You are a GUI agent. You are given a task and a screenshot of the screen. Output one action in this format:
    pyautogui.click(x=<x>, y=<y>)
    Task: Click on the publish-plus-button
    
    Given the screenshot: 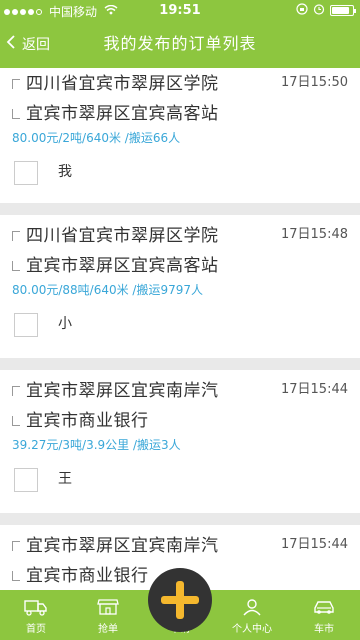 What is the action you would take?
    pyautogui.click(x=180, y=600)
    